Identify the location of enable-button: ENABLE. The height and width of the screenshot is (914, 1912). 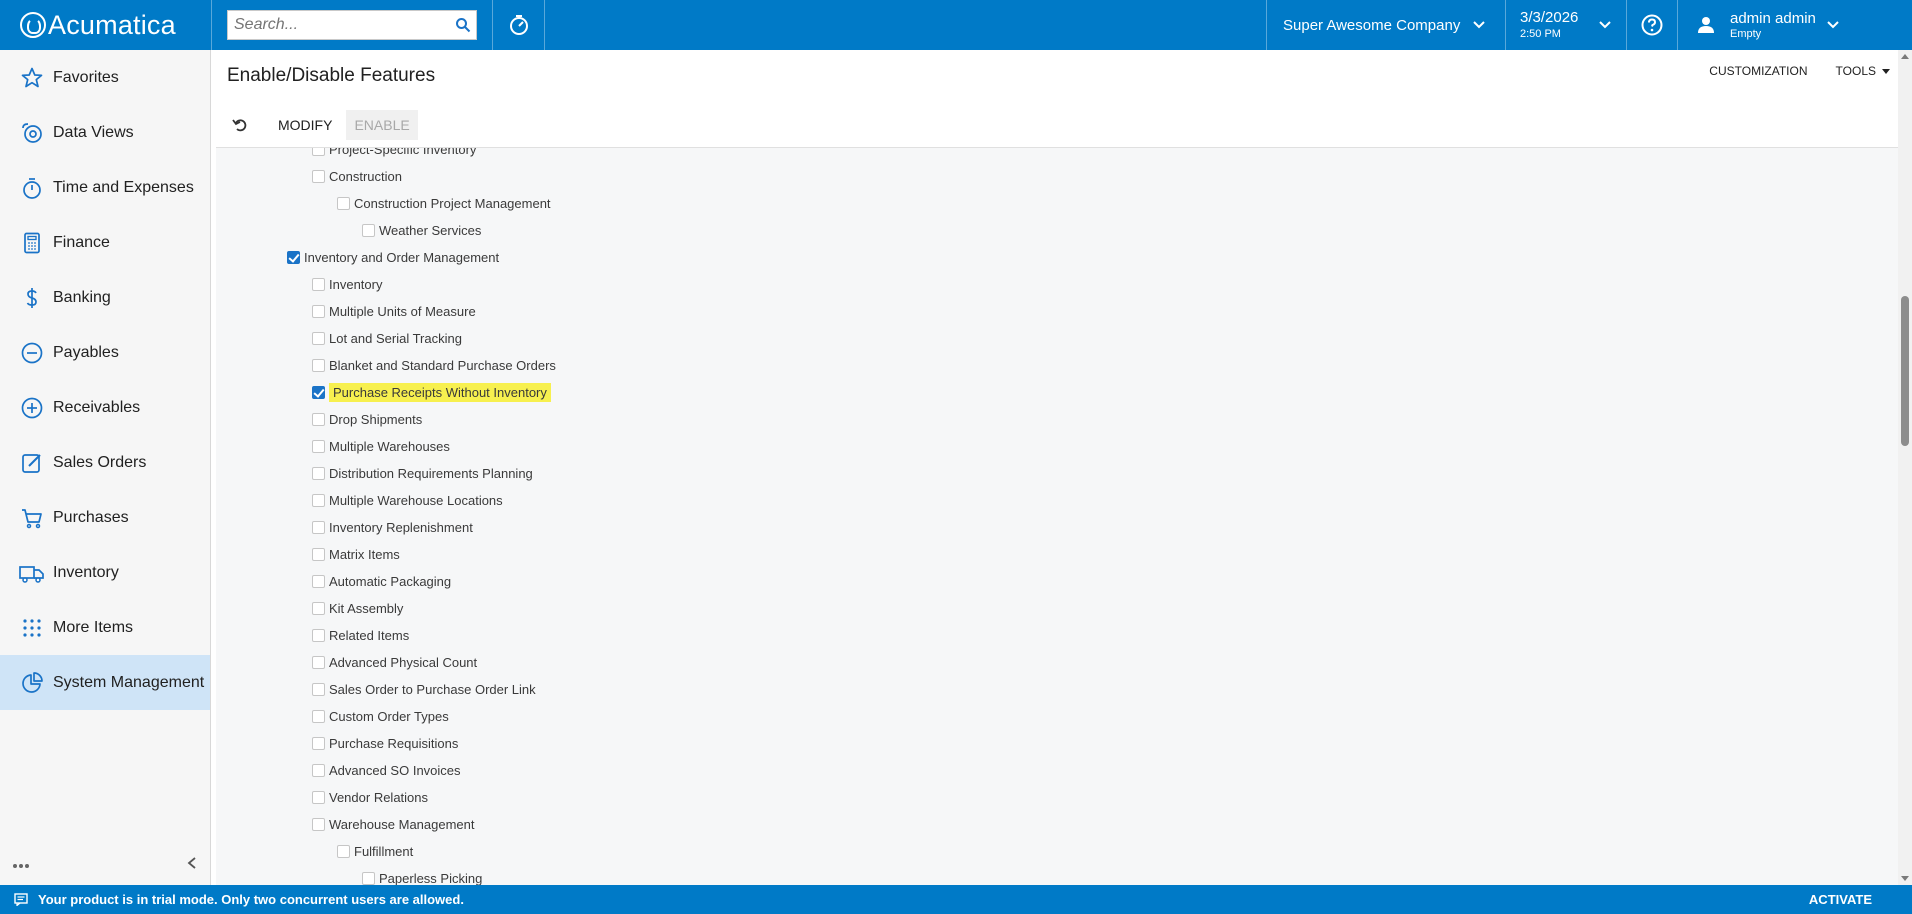
(382, 124).